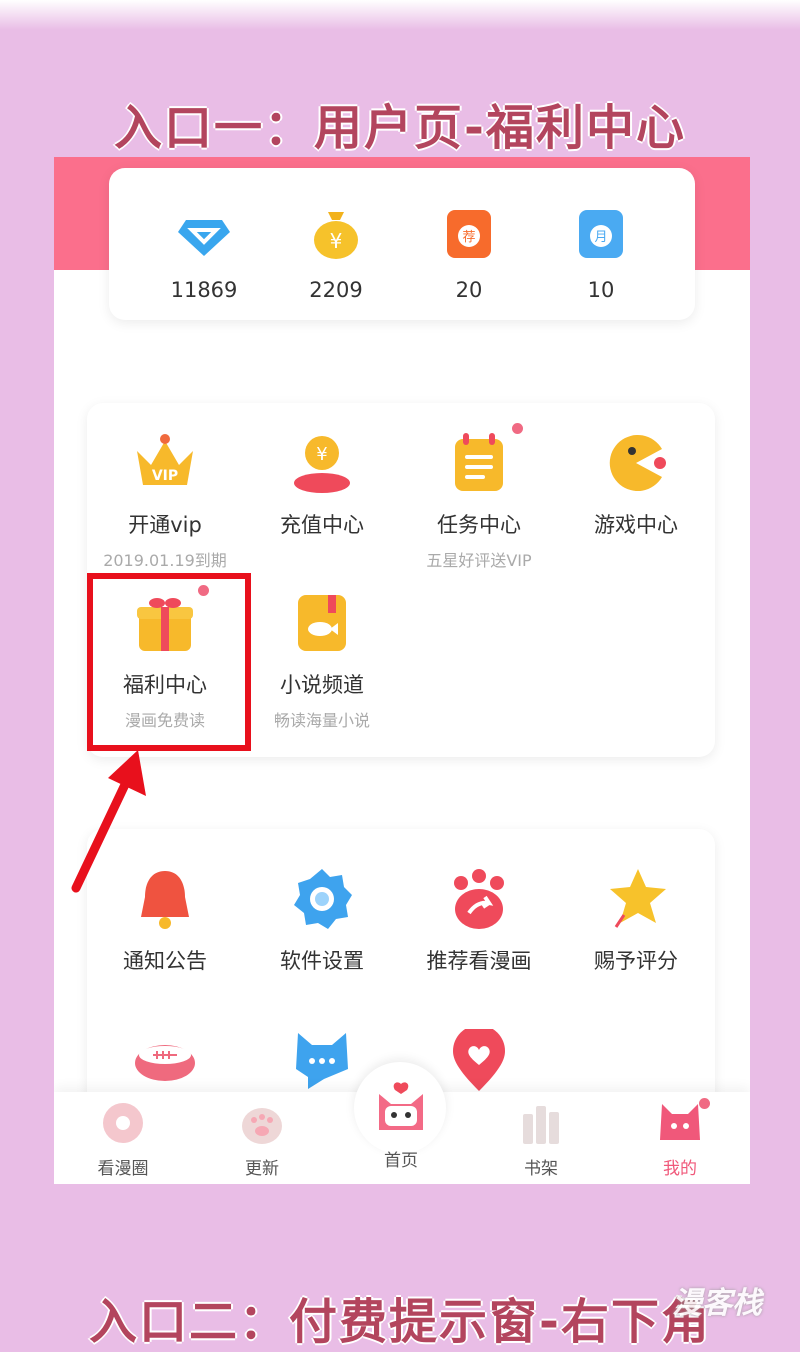  I want to click on tile-novels: 小说频道 畅读海量小说, so click(322, 661).